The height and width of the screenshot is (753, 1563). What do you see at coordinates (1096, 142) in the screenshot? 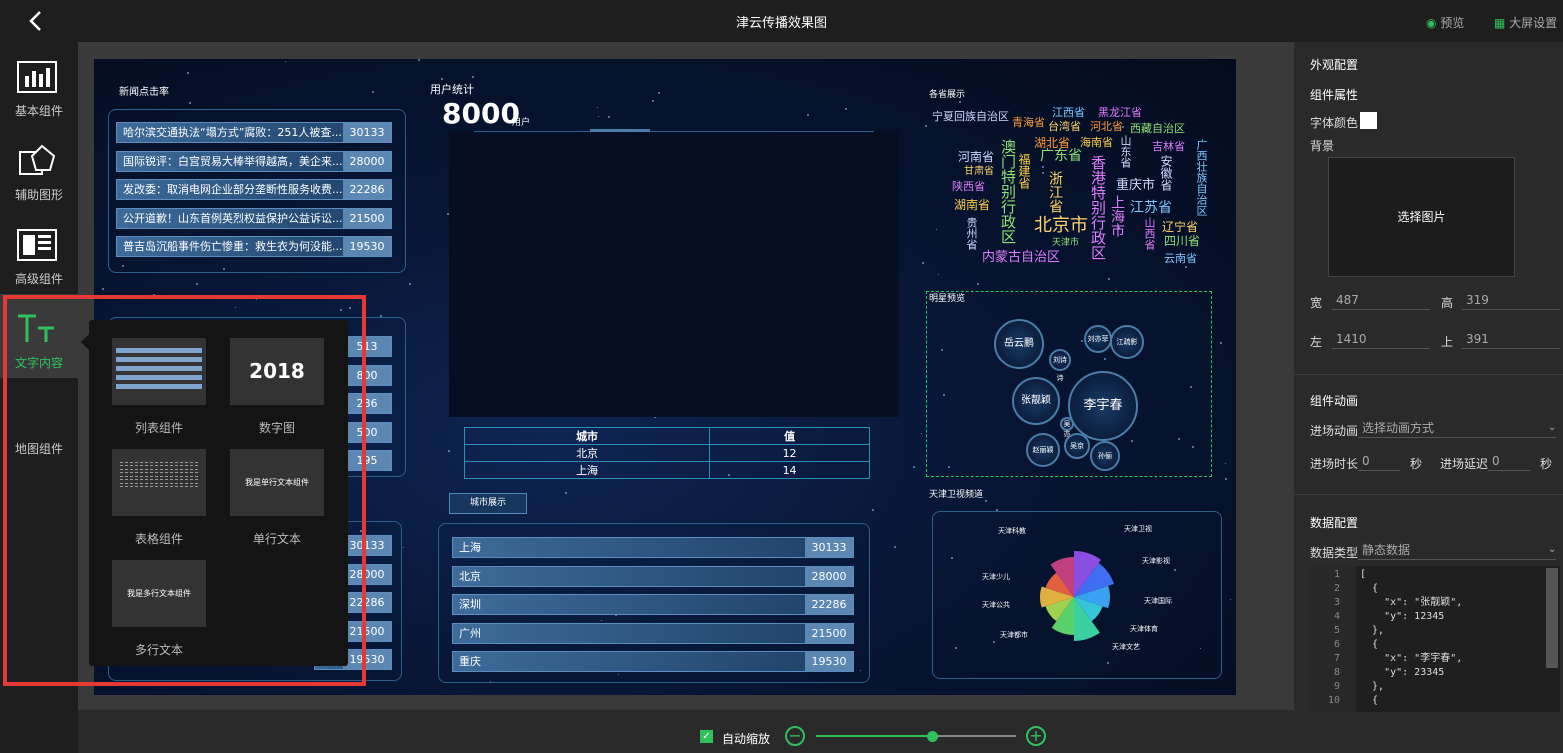
I see `province-word: 海南省` at bounding box center [1096, 142].